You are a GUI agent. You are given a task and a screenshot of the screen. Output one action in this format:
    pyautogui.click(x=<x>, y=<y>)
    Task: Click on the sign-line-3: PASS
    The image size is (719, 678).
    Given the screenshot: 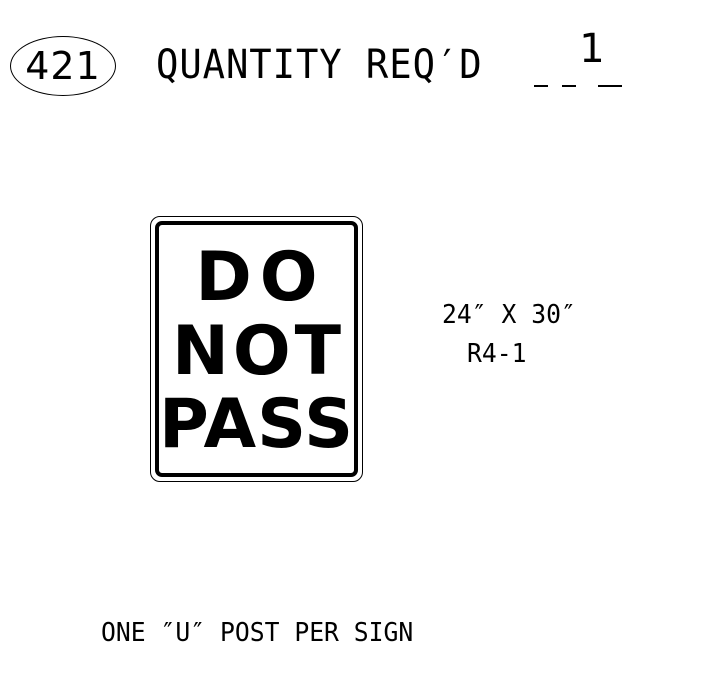 What is the action you would take?
    pyautogui.click(x=256, y=424)
    